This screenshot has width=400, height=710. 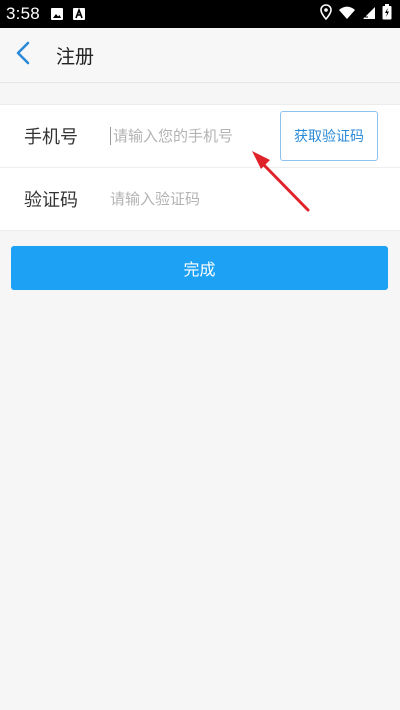 I want to click on phone-input, so click(x=191, y=136).